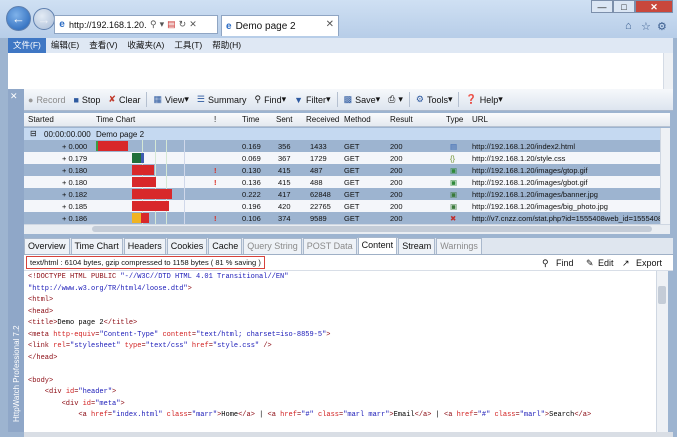 This screenshot has width=677, height=437. I want to click on page-group-row: ⊟ 00:00:00.000 Demo page 2, so click(347, 134).